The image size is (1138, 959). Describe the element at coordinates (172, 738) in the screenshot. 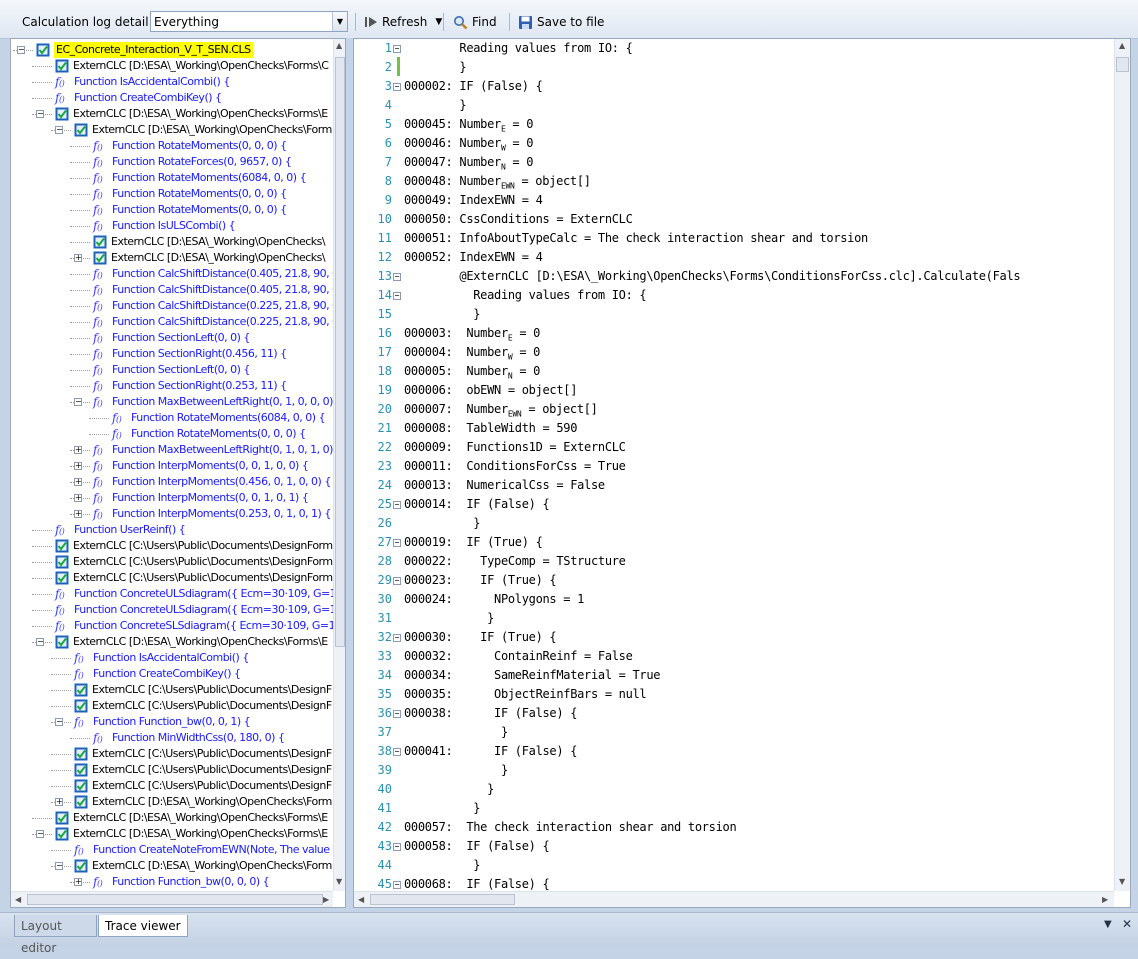

I see `tree-node: f() Function MinWidthCss(0, 180, 0) {` at that location.